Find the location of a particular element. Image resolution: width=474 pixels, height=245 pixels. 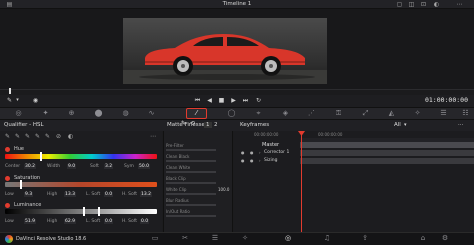

keyframe-playhead is located at coordinates (301, 182).